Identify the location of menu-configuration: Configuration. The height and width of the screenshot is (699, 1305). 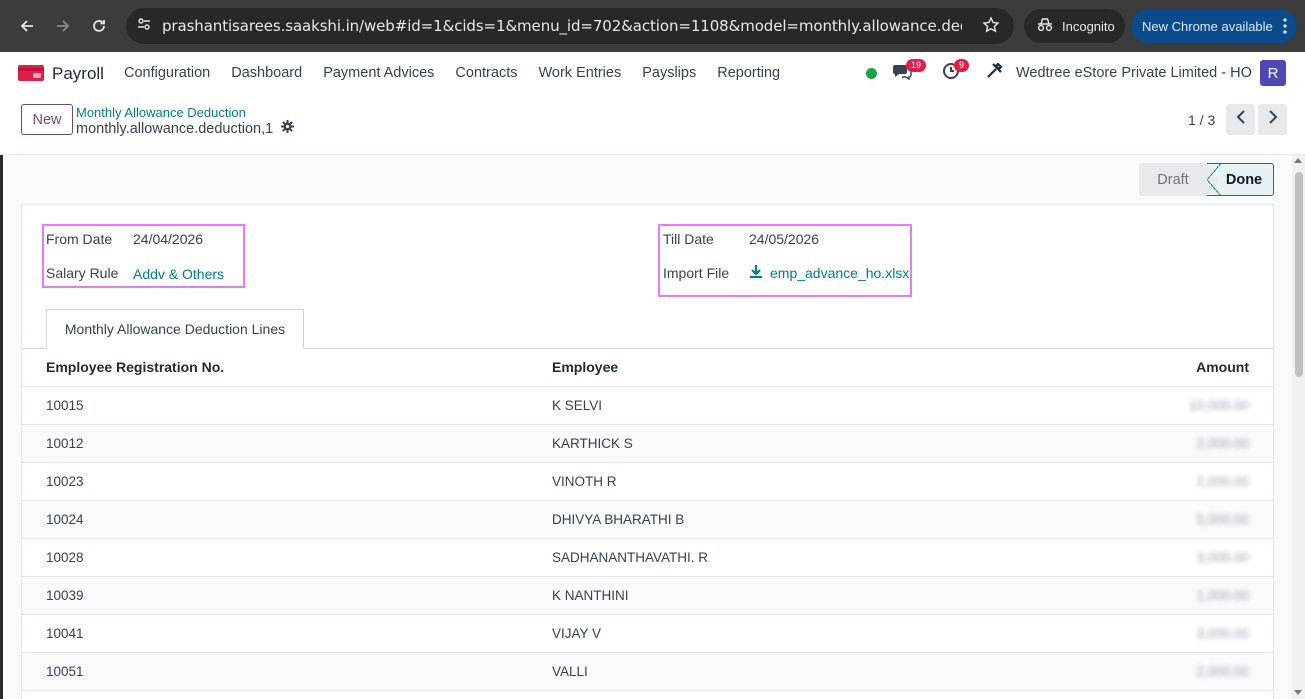
(167, 73).